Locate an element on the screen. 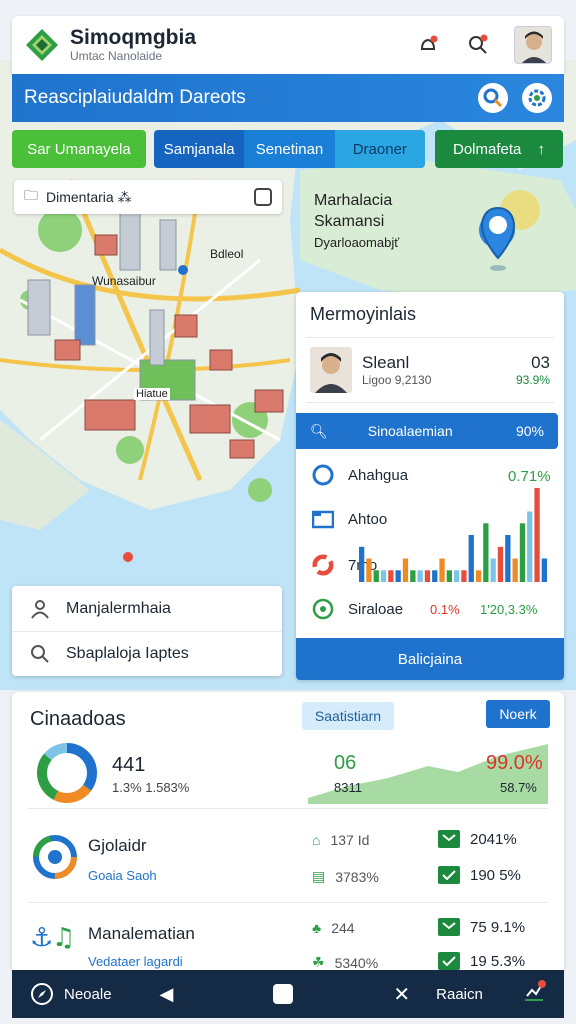  segment-3: Draoner is located at coordinates (379, 149).